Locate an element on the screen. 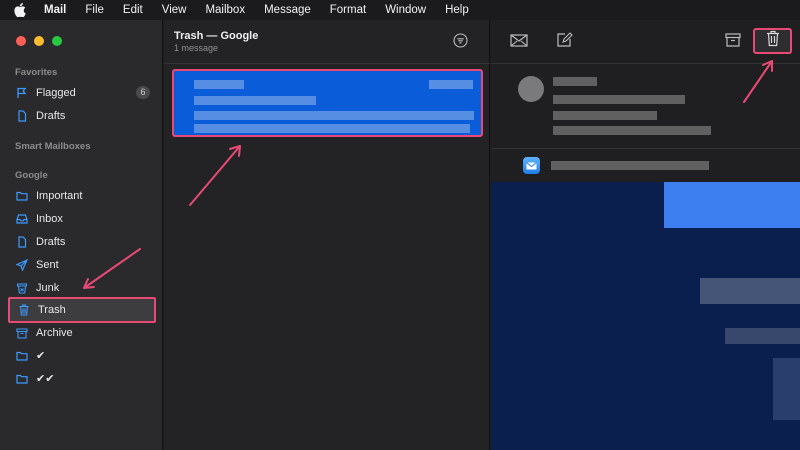  flag-icon is located at coordinates (22, 93).